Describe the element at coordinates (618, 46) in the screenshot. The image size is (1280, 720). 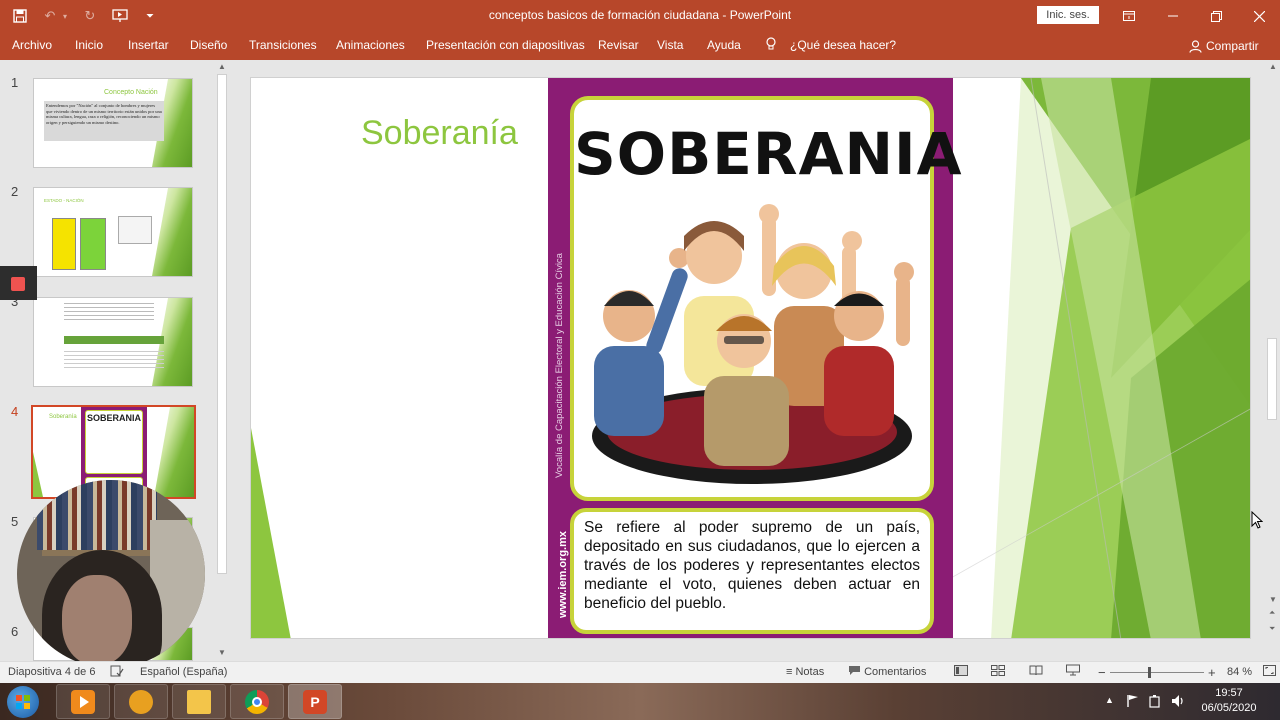
I see `tab-revisar: Revisar` at that location.